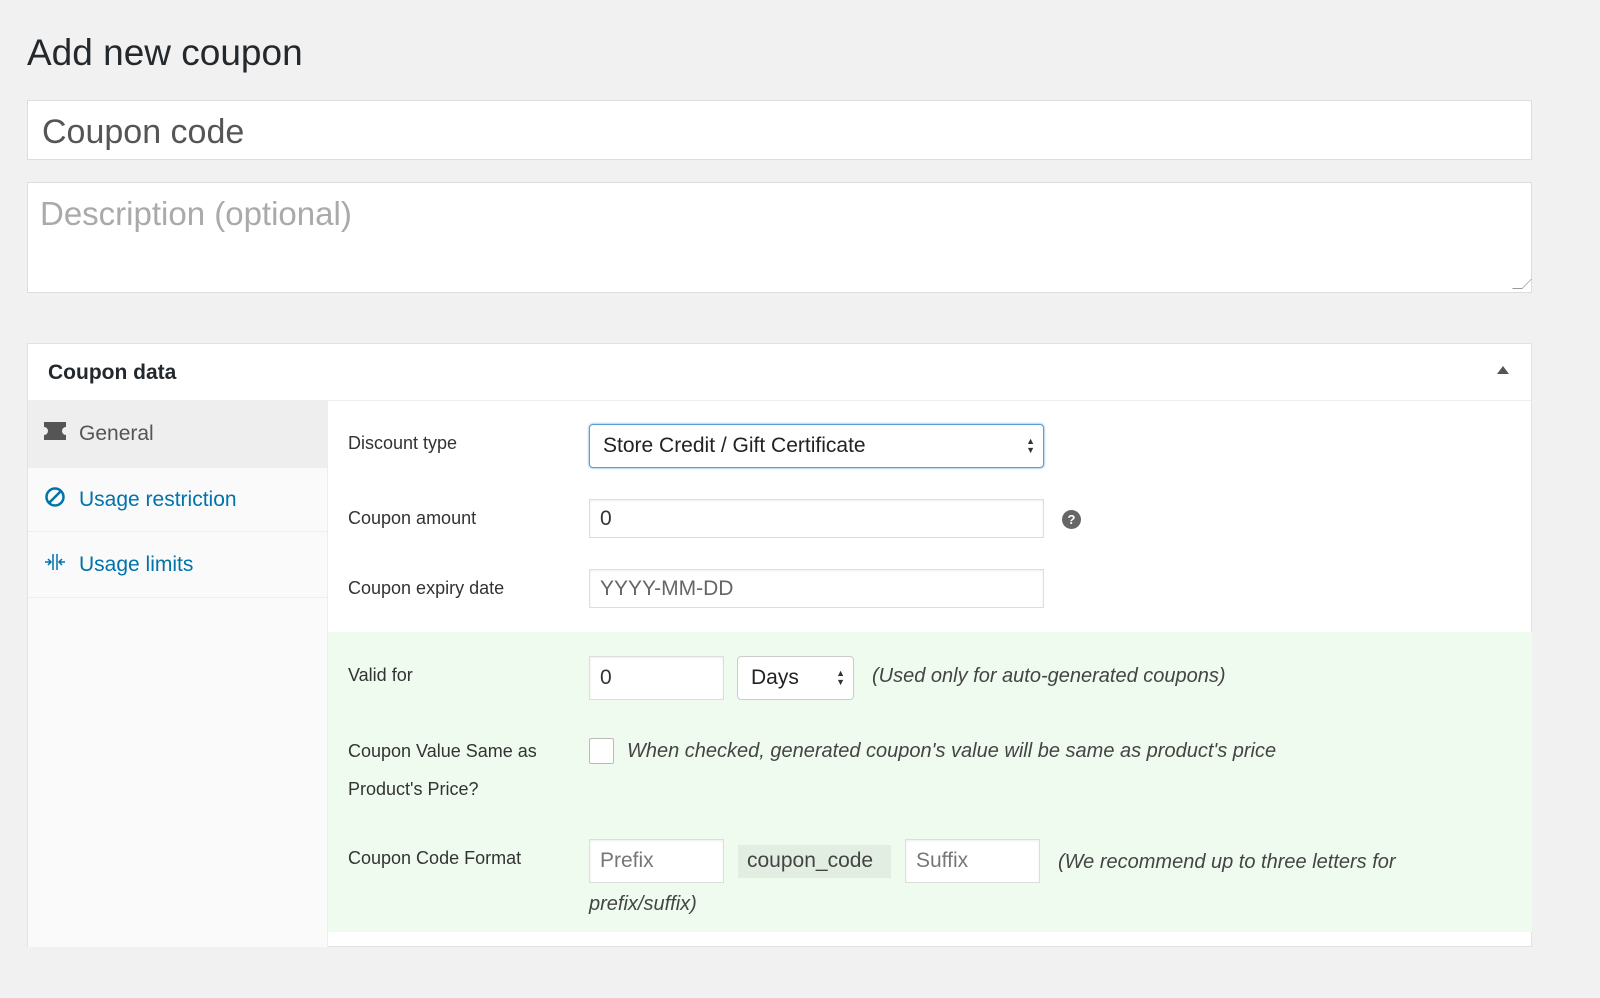 This screenshot has width=1600, height=998. What do you see at coordinates (779, 372) in the screenshot?
I see `panel-header: Coupon data` at bounding box center [779, 372].